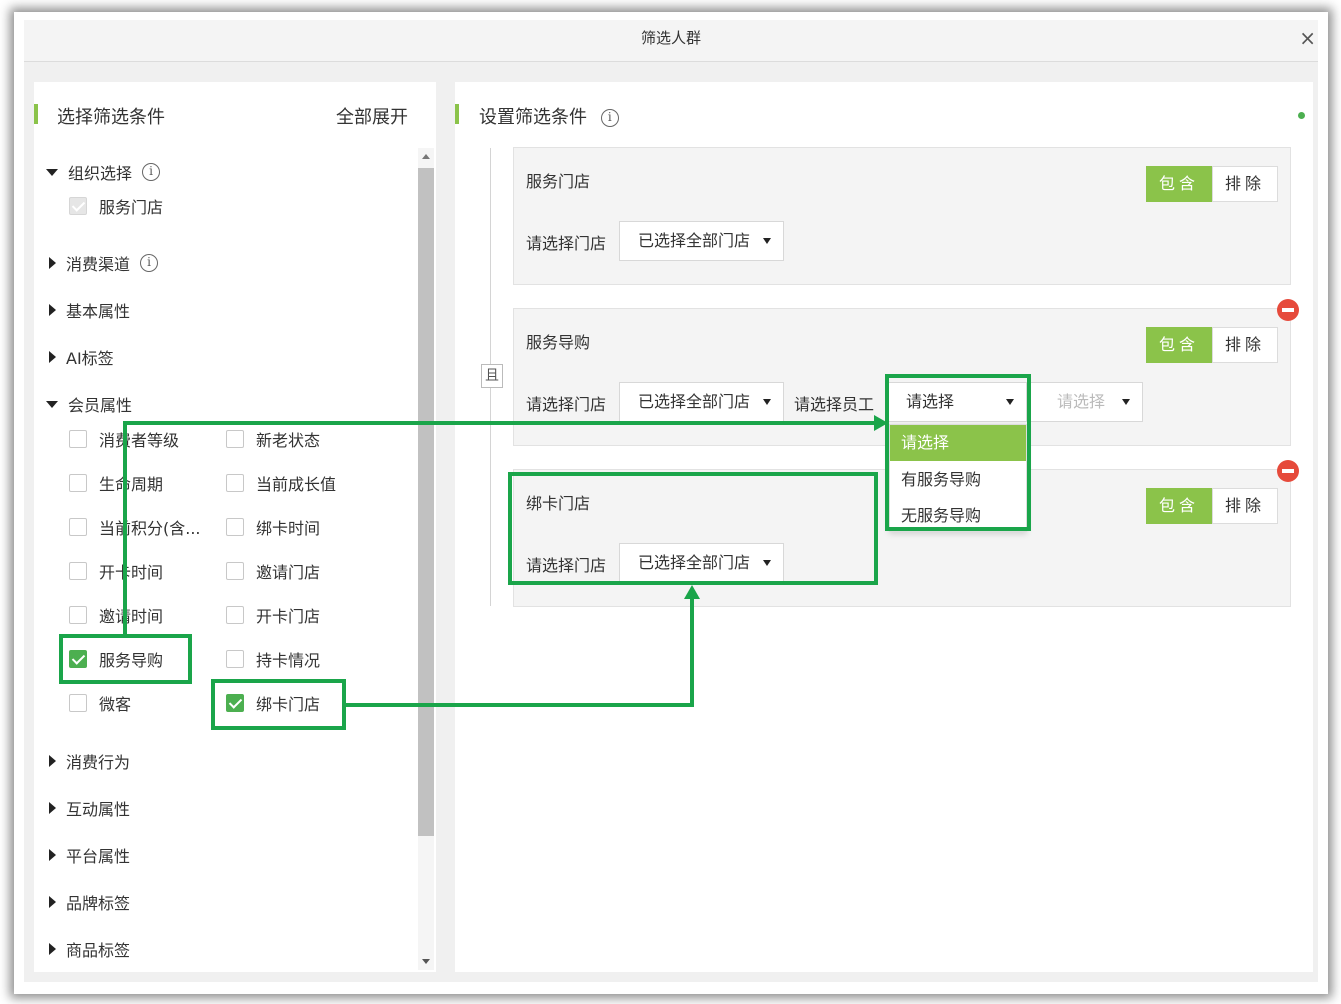 This screenshot has height=1004, width=1341. I want to click on checkbox-label: 开卡门店, so click(288, 616).